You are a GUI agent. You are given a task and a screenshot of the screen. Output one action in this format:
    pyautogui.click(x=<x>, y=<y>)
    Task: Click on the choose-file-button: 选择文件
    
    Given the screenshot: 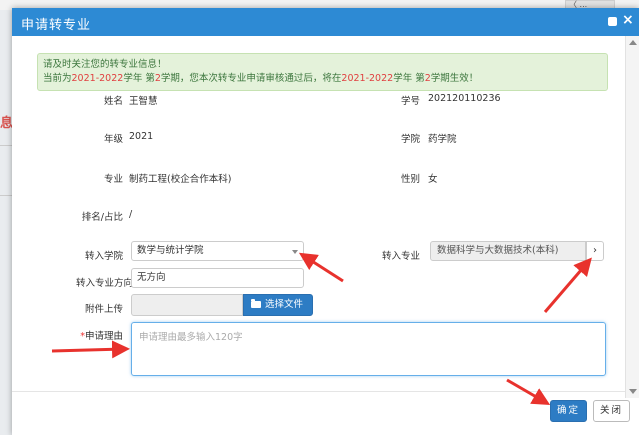 What is the action you would take?
    pyautogui.click(x=278, y=305)
    